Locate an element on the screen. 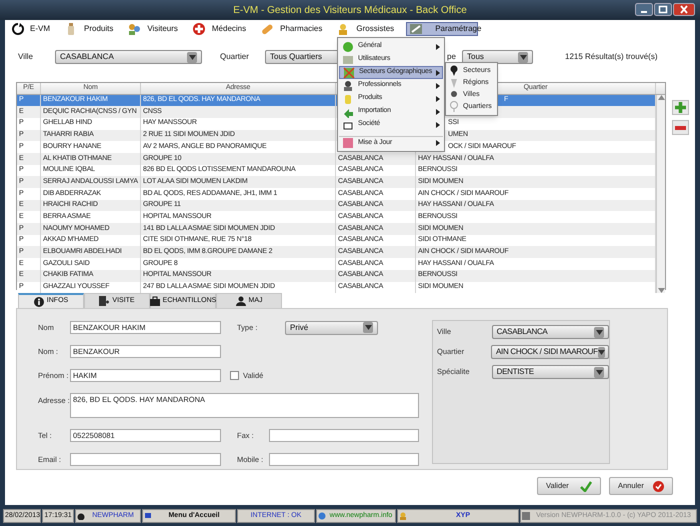 The image size is (700, 526). cancel-icon is located at coordinates (658, 486).